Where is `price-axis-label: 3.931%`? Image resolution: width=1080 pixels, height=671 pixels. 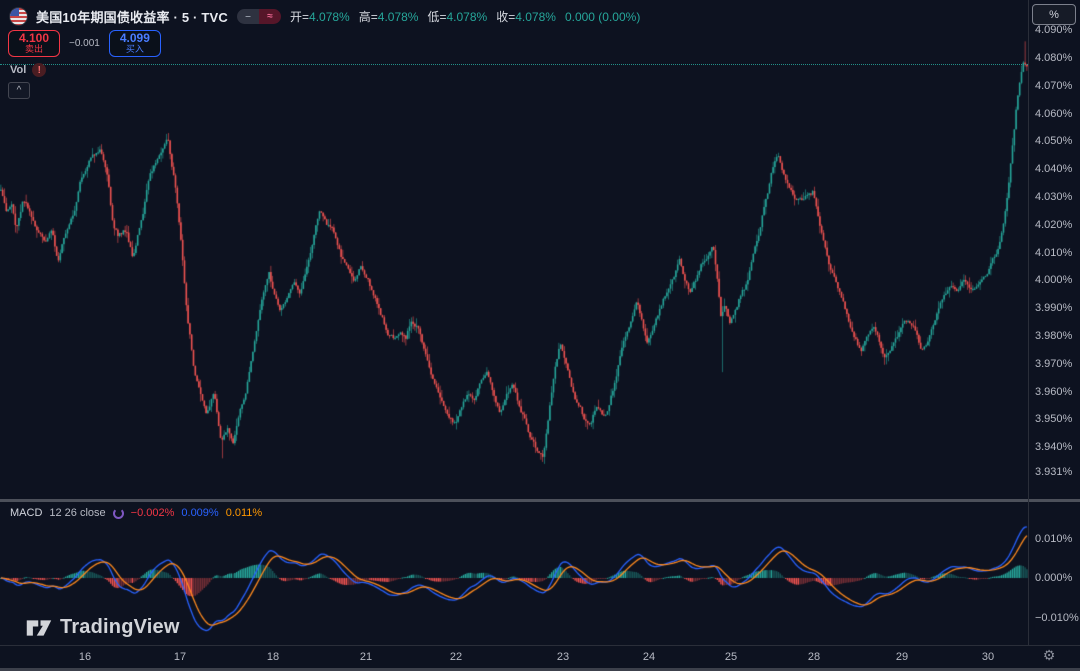 price-axis-label: 3.931% is located at coordinates (1054, 472).